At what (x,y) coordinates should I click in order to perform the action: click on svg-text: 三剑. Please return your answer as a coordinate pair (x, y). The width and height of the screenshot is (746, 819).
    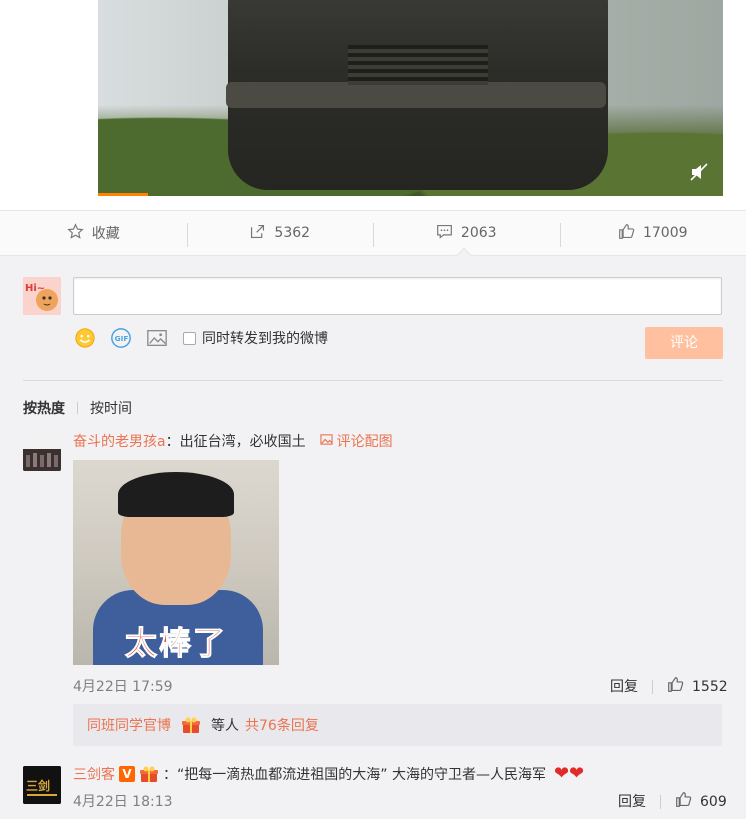
    Looking at the image, I should click on (38, 785).